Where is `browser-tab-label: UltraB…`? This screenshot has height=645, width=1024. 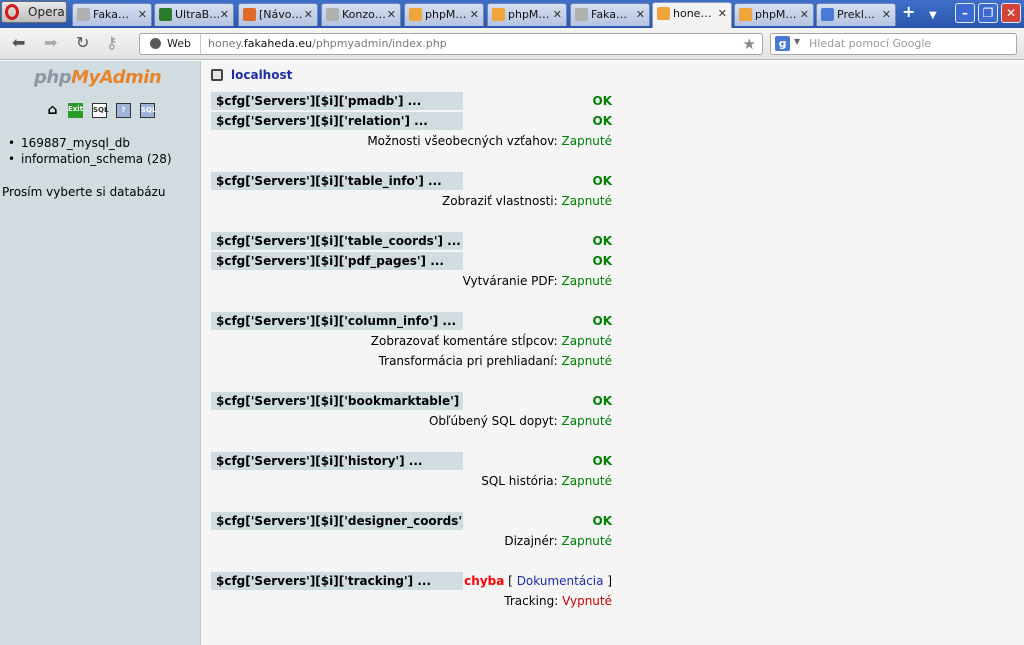
browser-tab-label: UltraB… is located at coordinates (198, 14).